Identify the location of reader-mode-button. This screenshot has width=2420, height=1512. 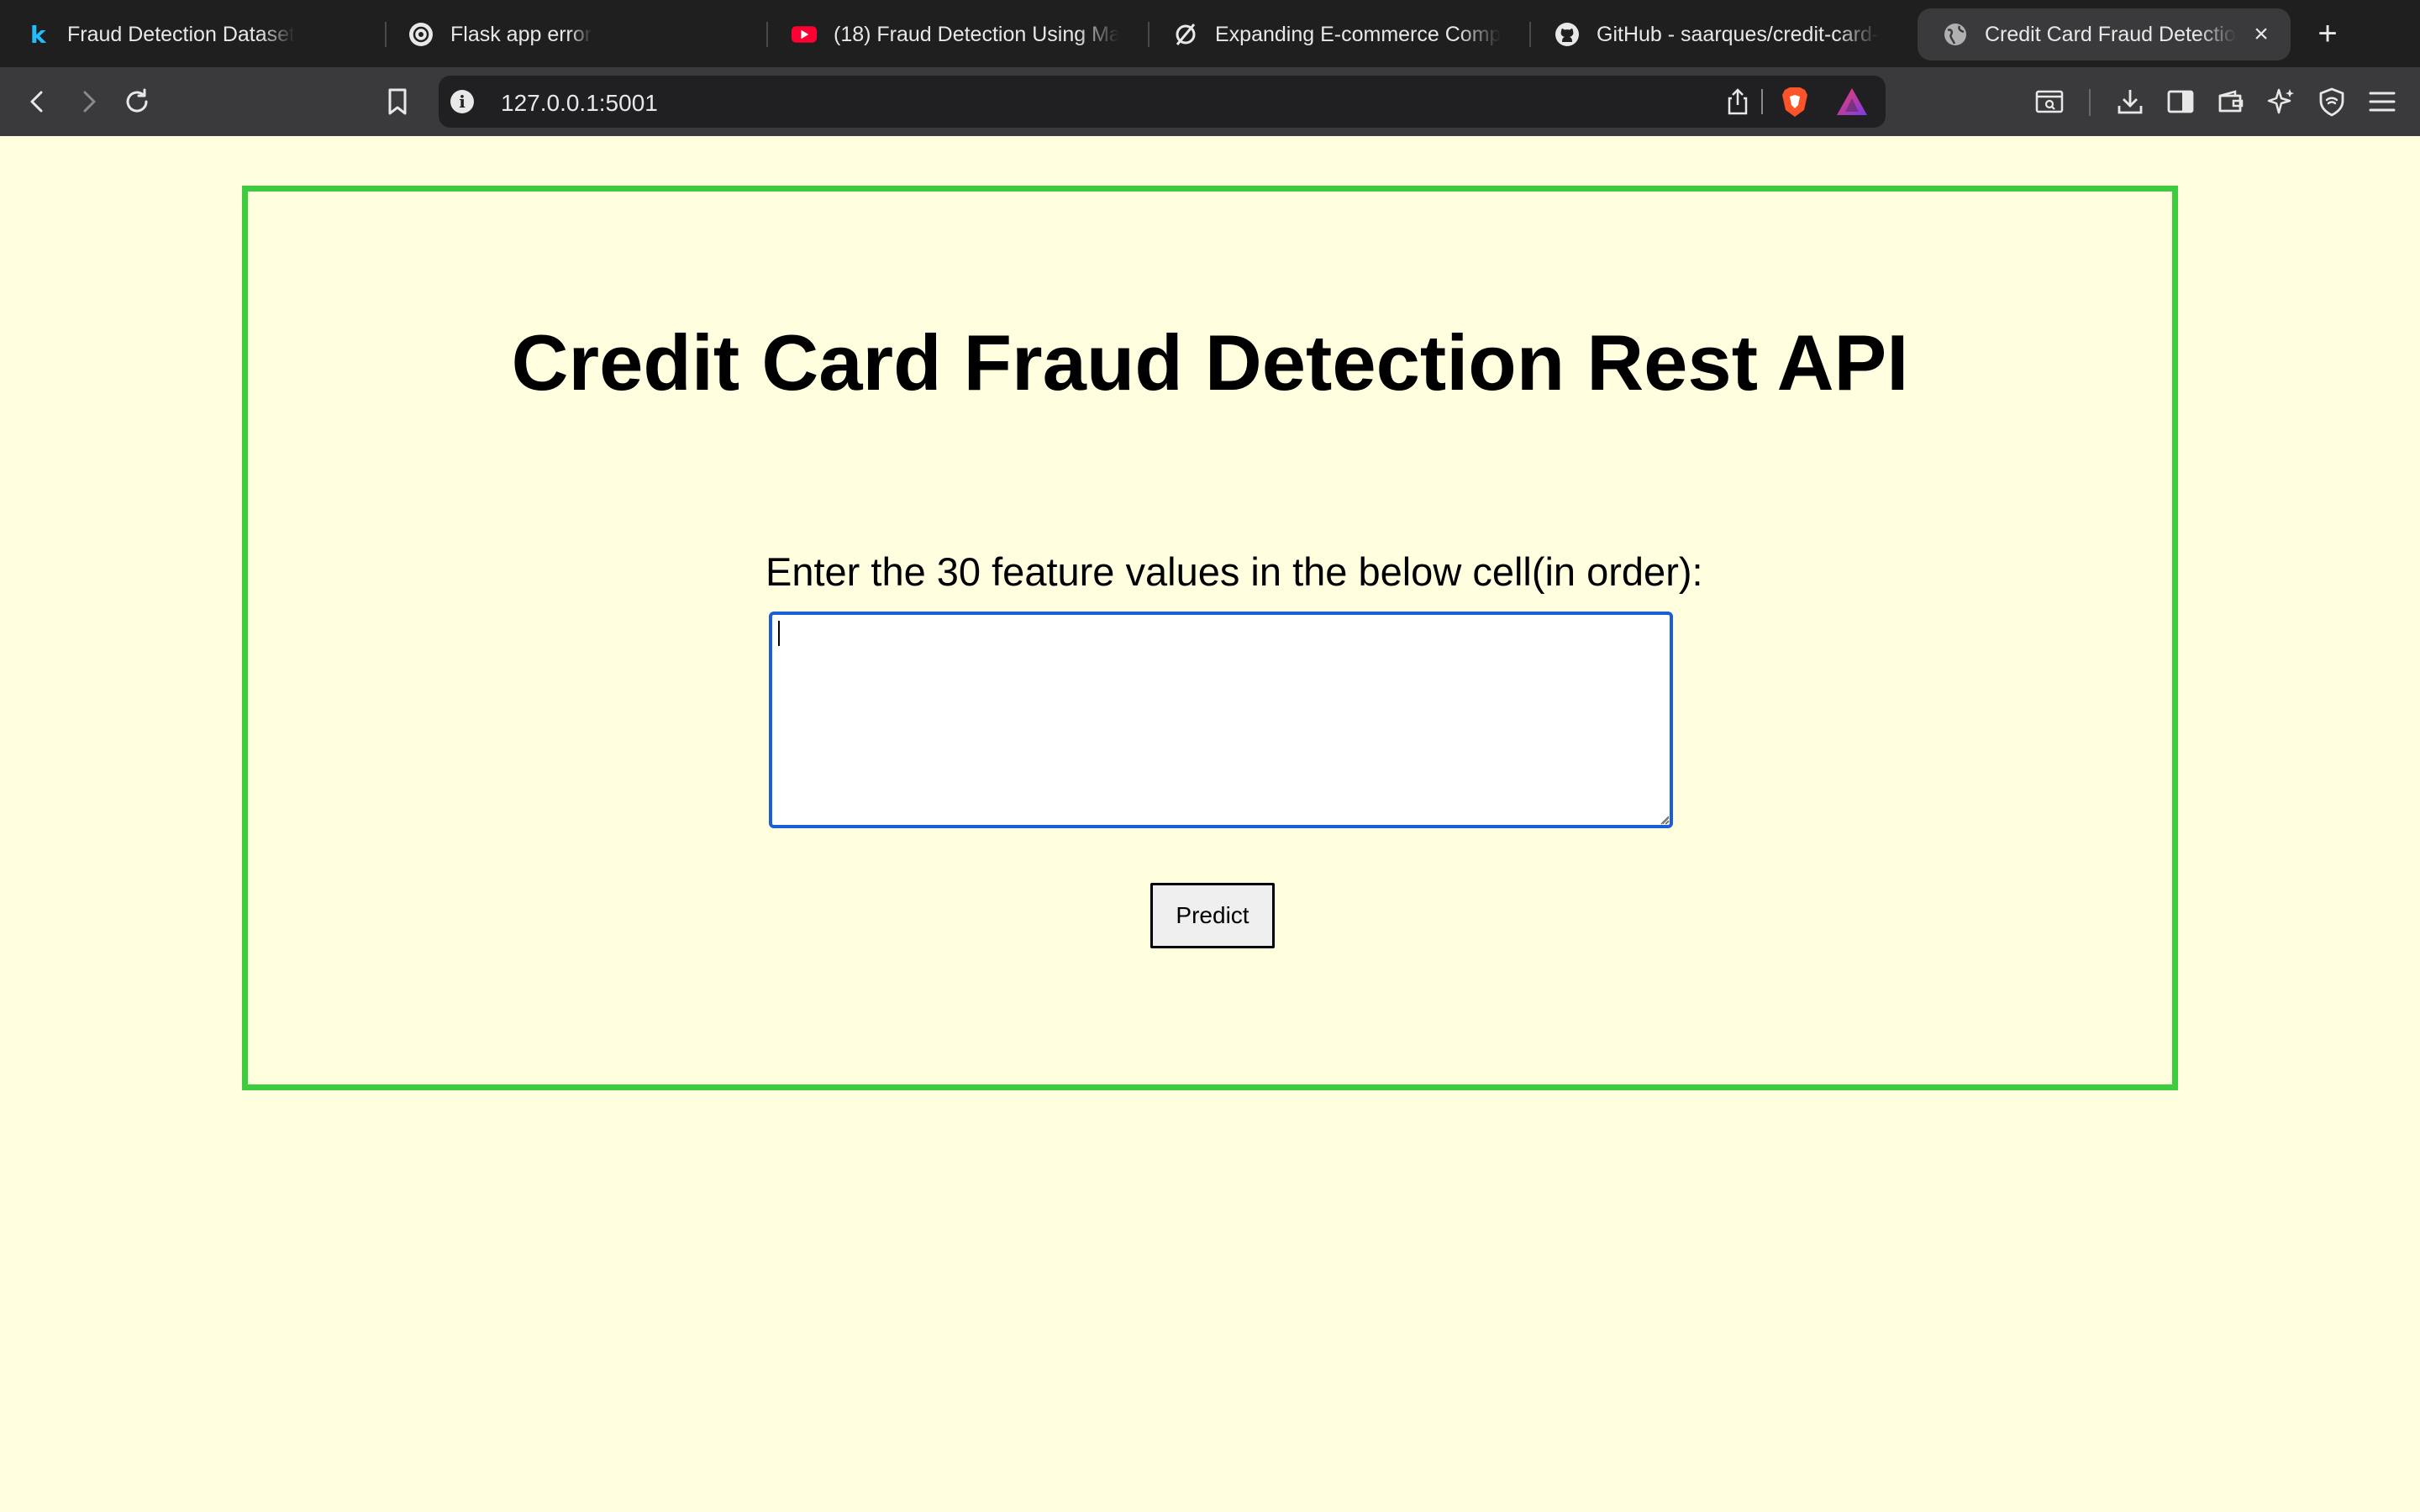
(2049, 102).